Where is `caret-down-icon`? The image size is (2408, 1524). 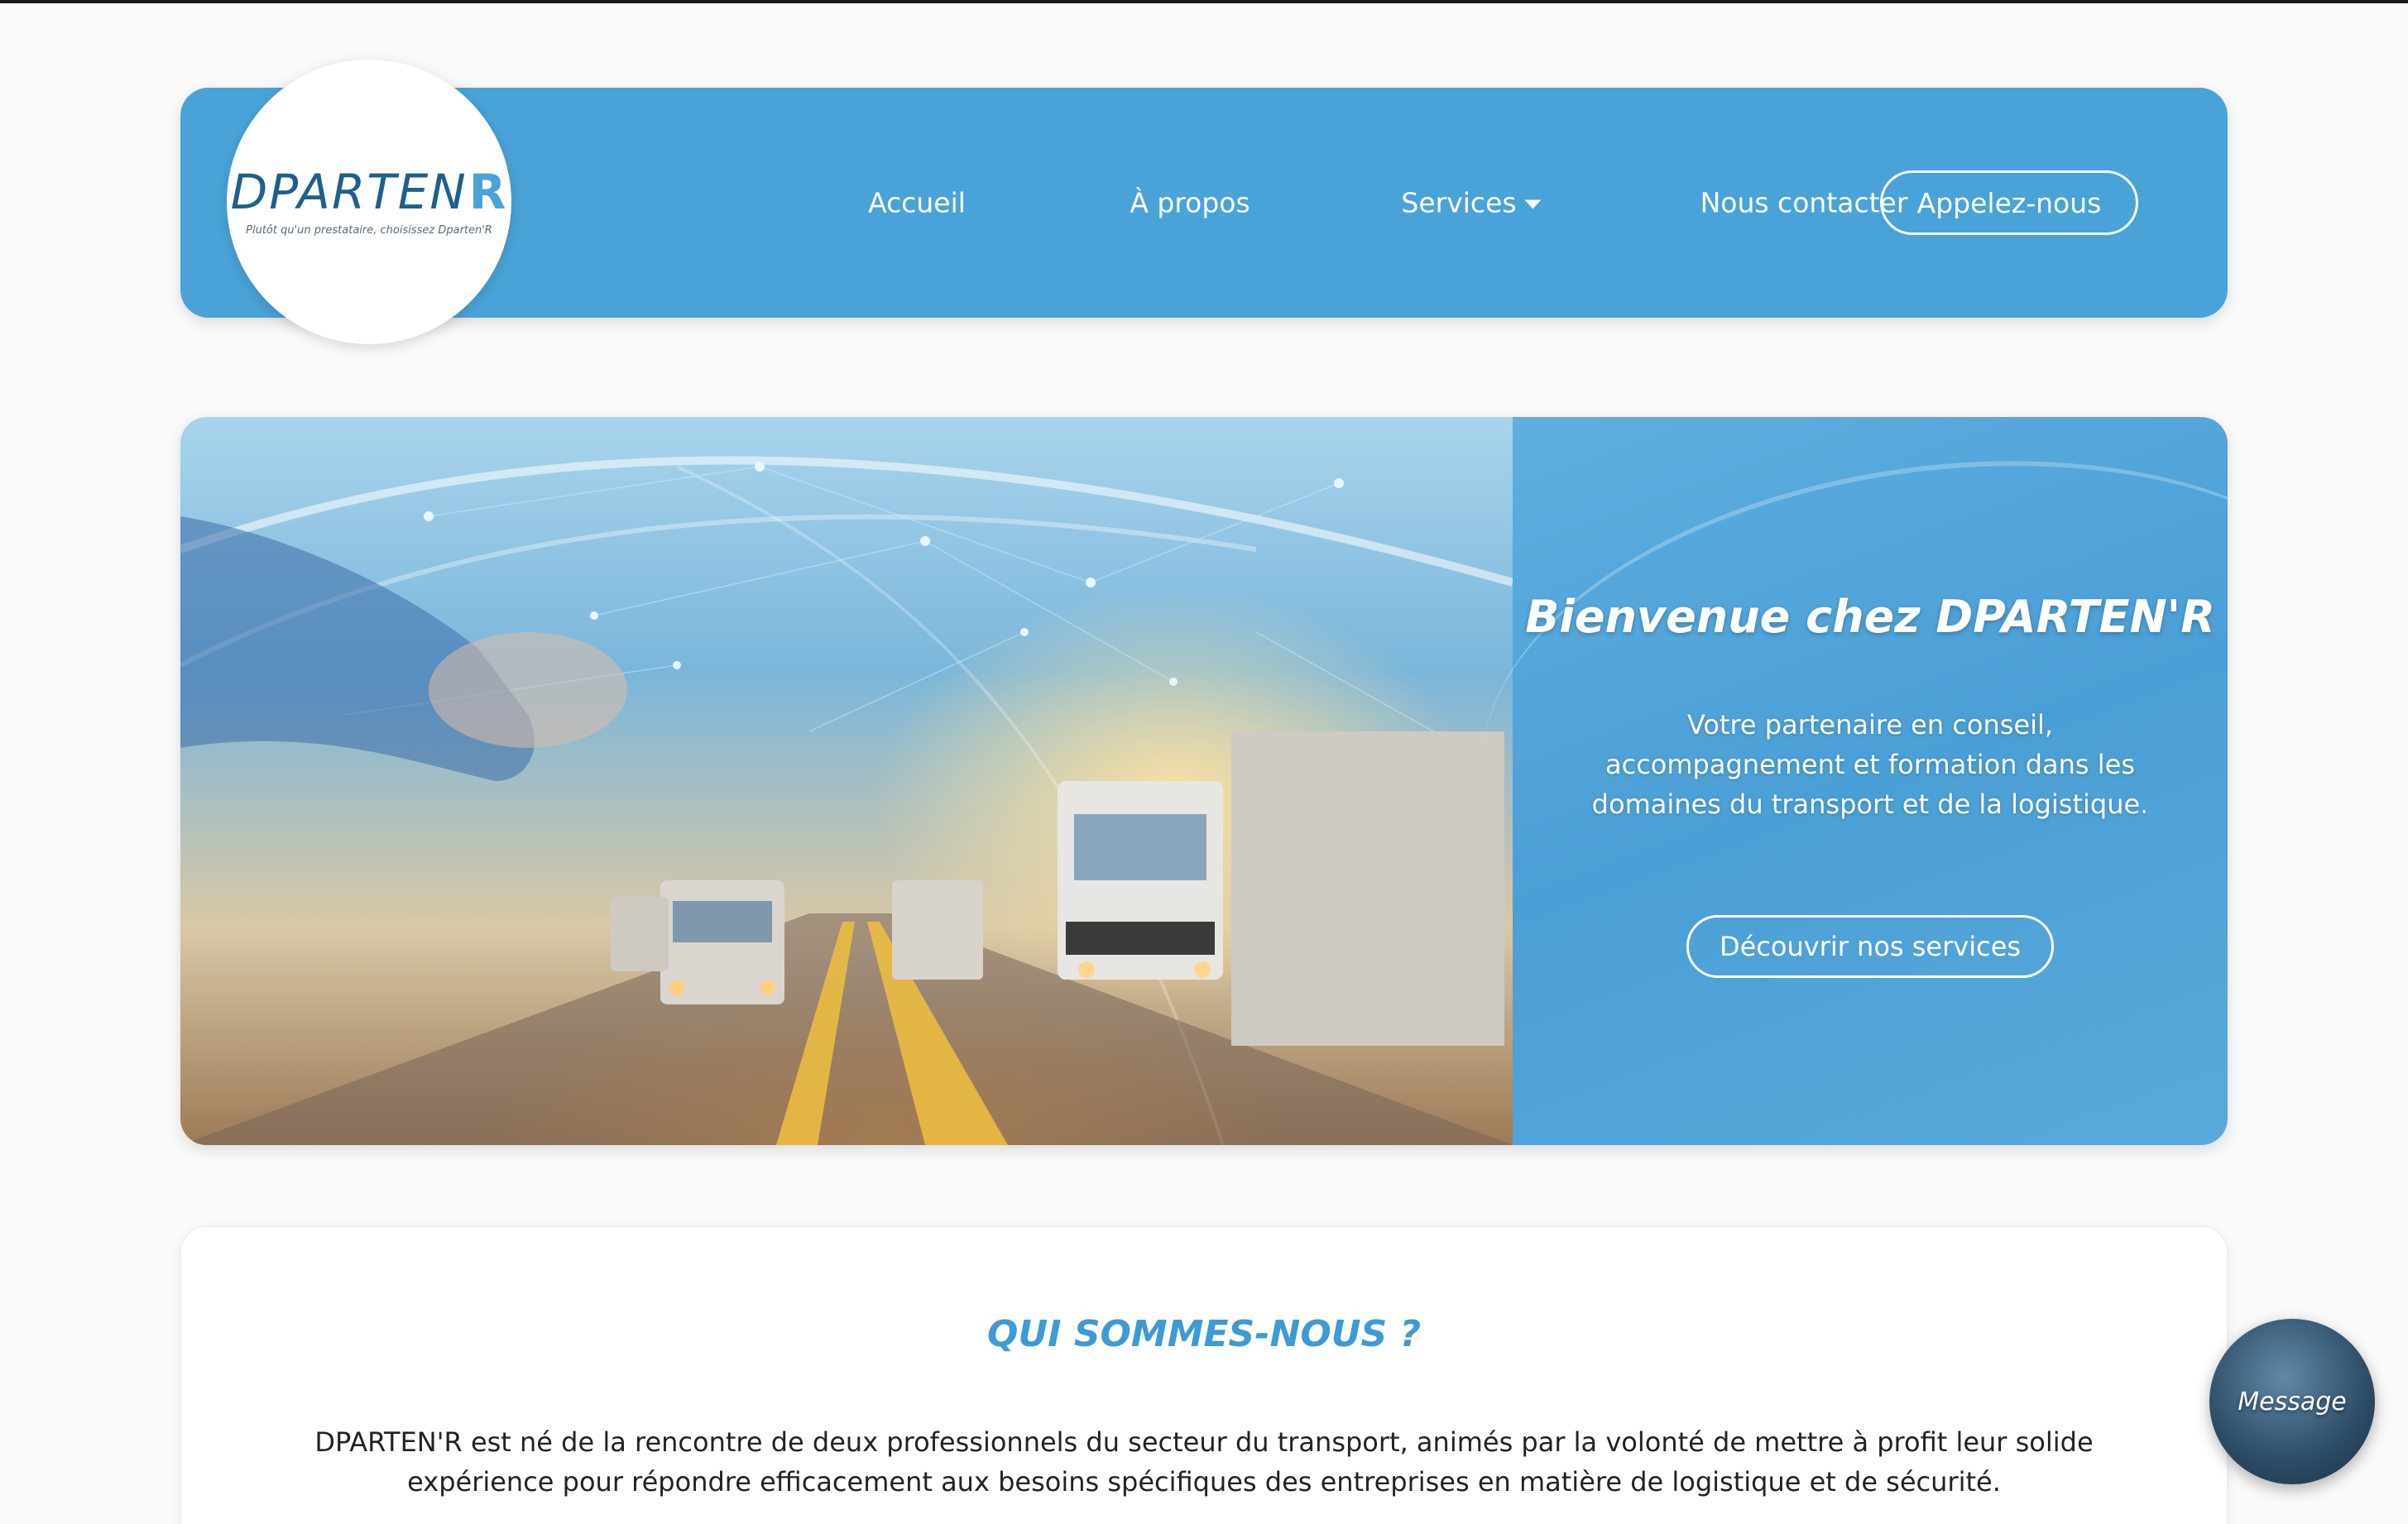 caret-down-icon is located at coordinates (1533, 204).